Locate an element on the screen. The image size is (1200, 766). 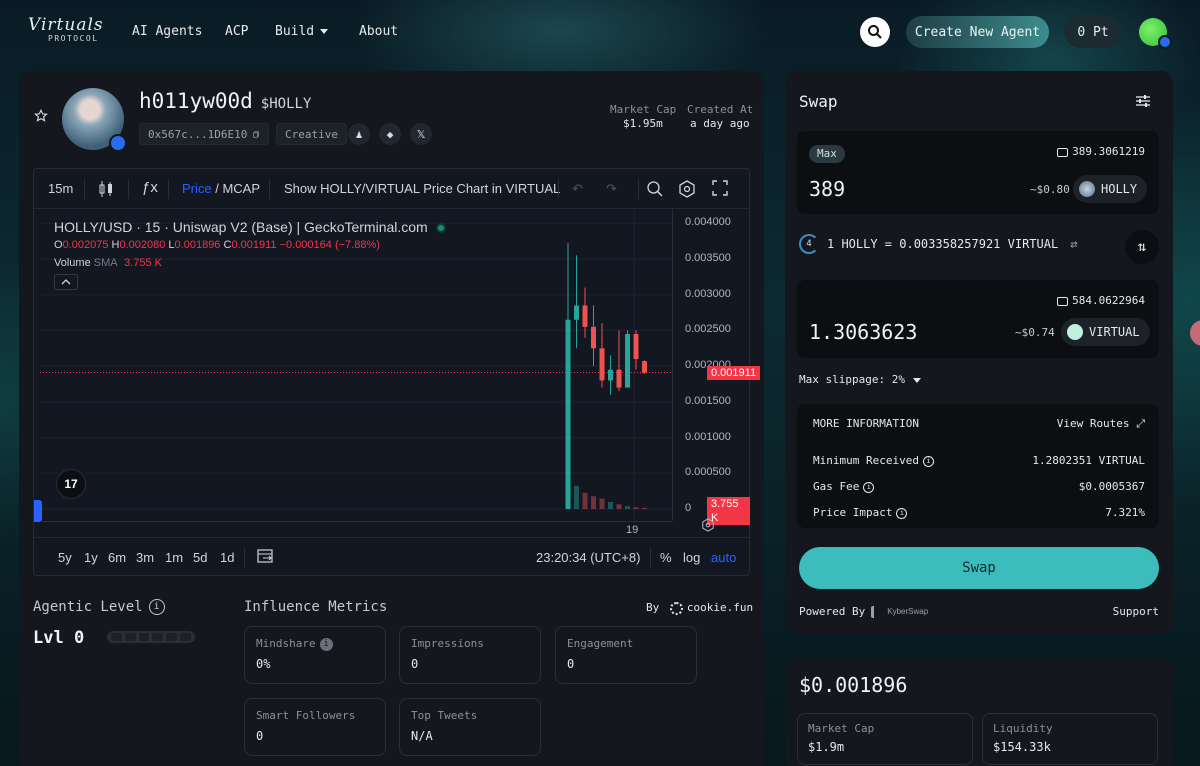
sidebar-toggle-handle is located at coordinates (38, 511).